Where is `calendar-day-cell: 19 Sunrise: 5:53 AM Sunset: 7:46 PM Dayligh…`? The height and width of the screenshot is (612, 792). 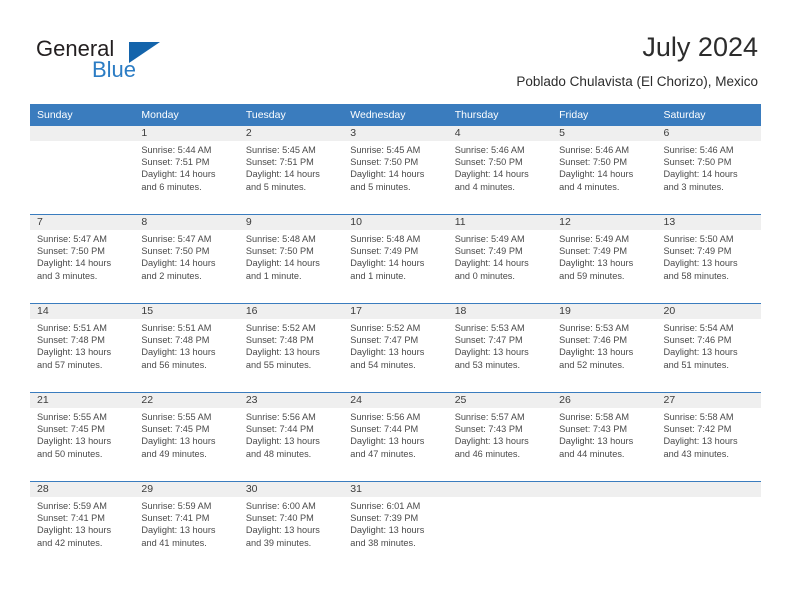
calendar-day-cell: 19 Sunrise: 5:53 AM Sunset: 7:46 PM Dayligh… is located at coordinates (604, 348).